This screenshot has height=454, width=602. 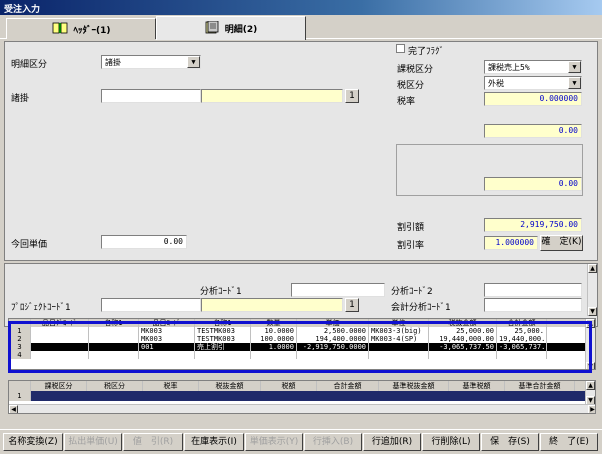 What do you see at coordinates (509, 67) in the screenshot?
I see `kazei-kubun-value: 課税売上5%` at bounding box center [509, 67].